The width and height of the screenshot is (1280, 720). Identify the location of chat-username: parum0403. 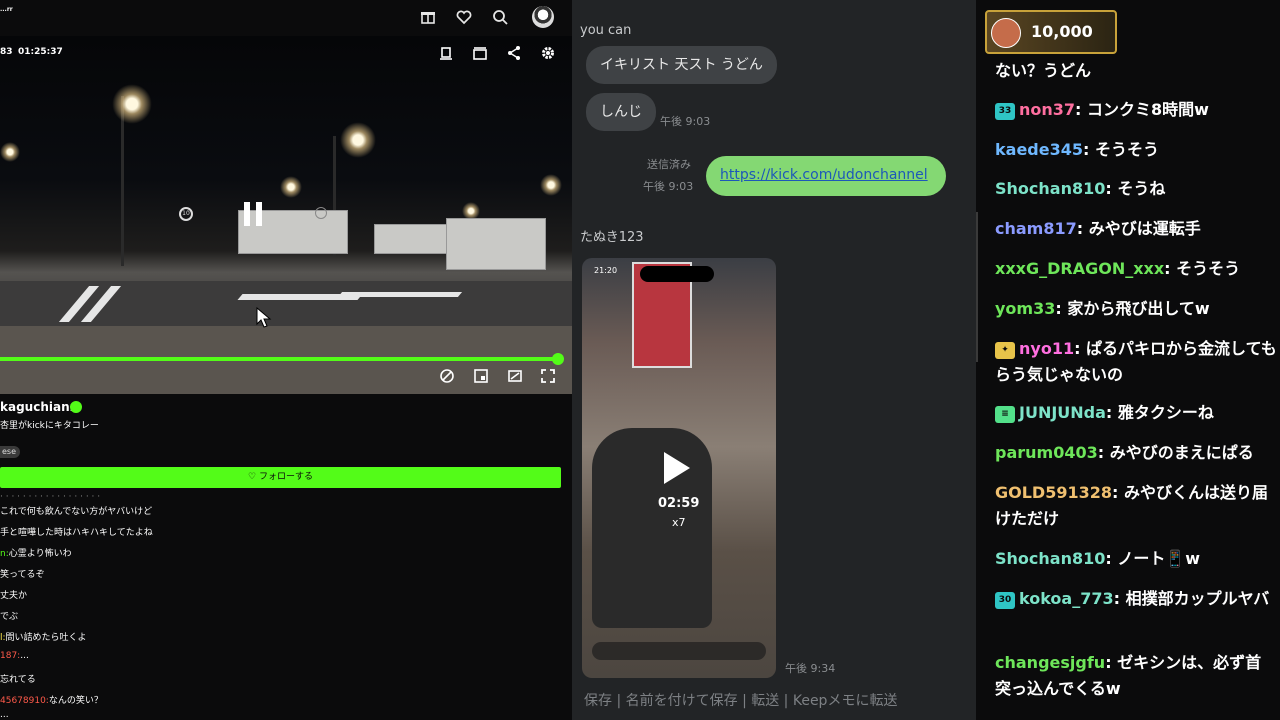
(1046, 452).